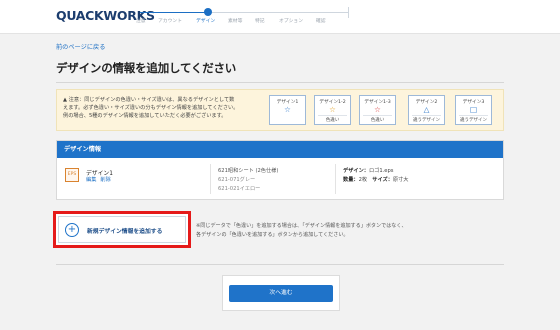  I want to click on material-spec: 621昭和シート (2色仕様) 621-071グレー 621-021イエロー, so click(248, 180).